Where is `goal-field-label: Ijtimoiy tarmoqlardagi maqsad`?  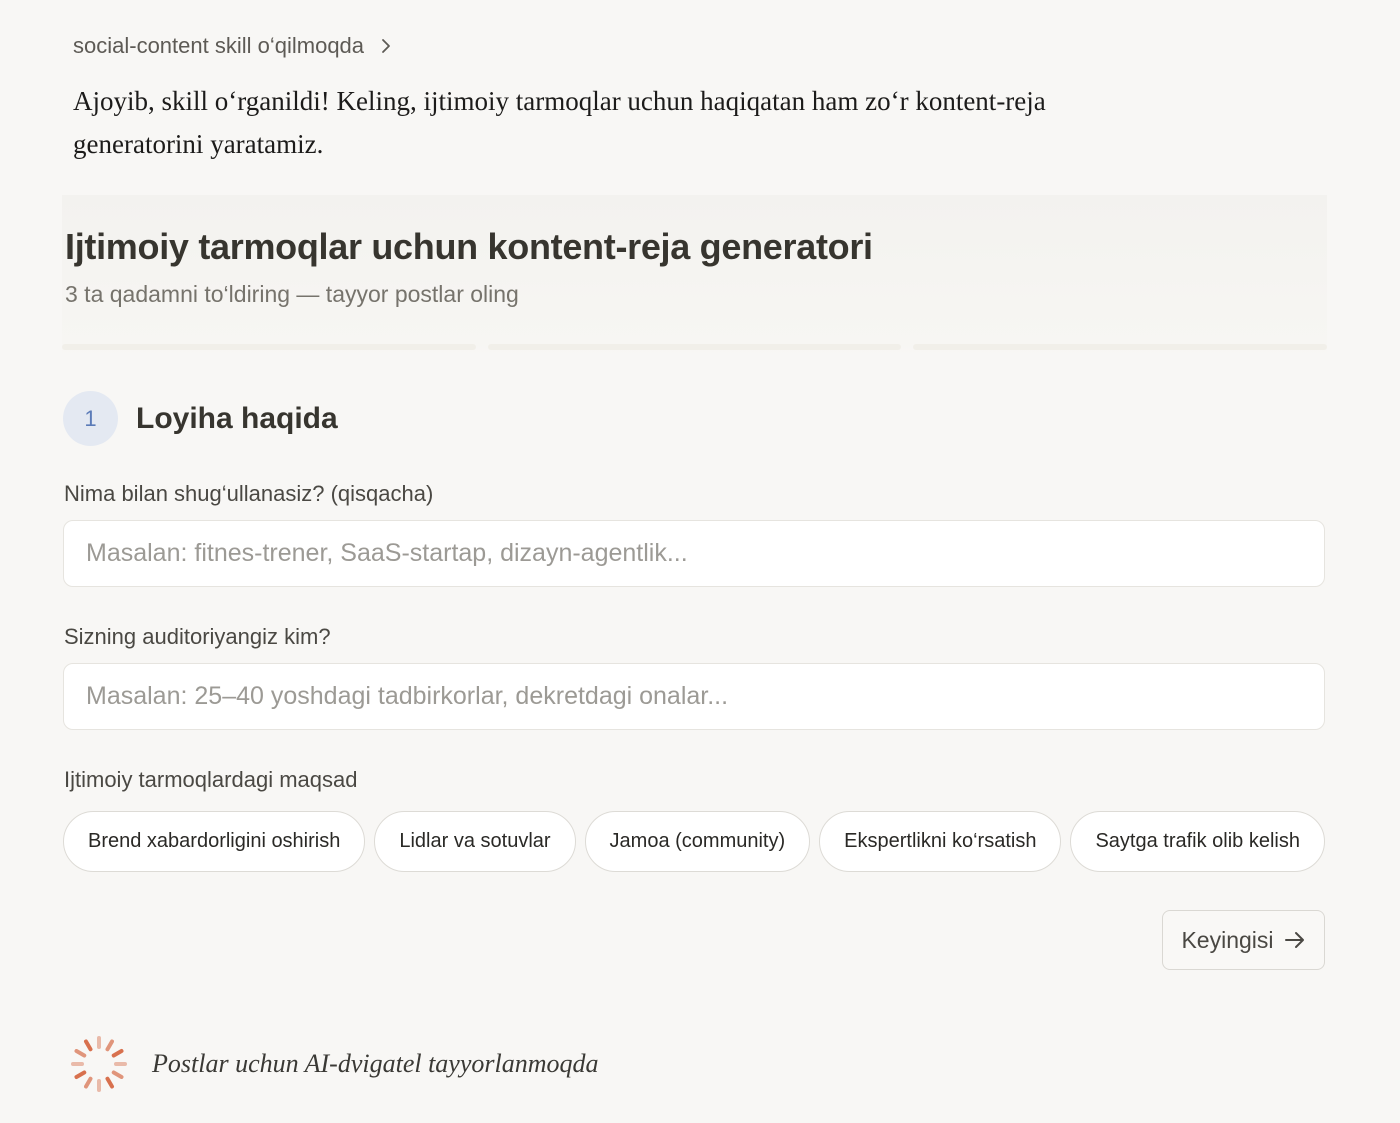 goal-field-label: Ijtimoiy tarmoqlardagi maqsad is located at coordinates (211, 779).